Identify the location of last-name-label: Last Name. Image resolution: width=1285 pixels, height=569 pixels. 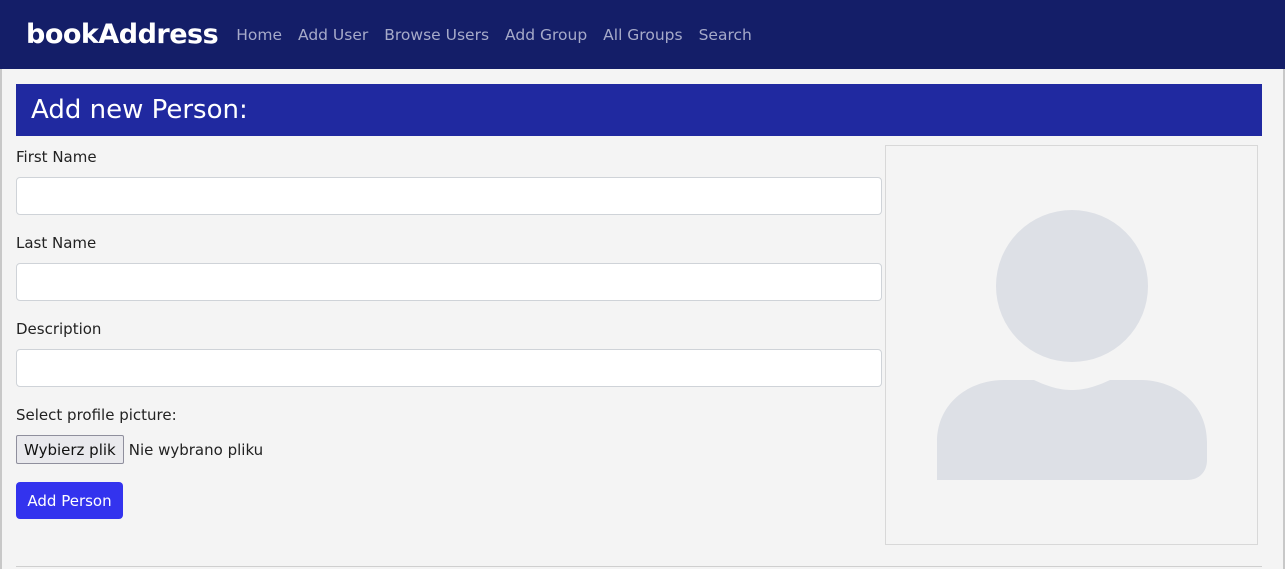
(56, 243).